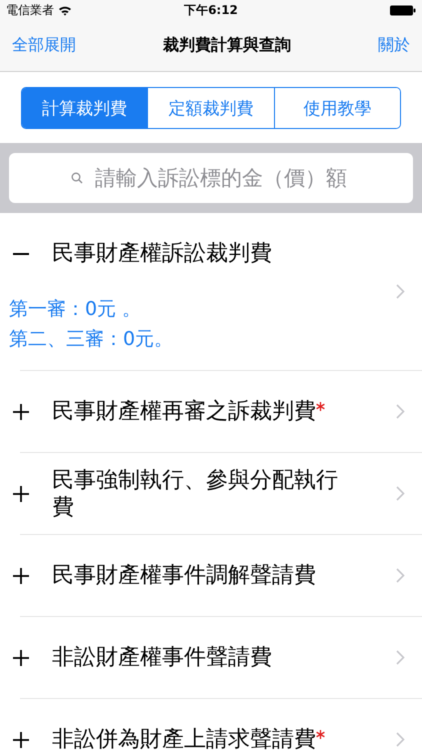 This screenshot has width=422, height=750. What do you see at coordinates (85, 108) in the screenshot?
I see `segment-tab: 計算裁判費` at bounding box center [85, 108].